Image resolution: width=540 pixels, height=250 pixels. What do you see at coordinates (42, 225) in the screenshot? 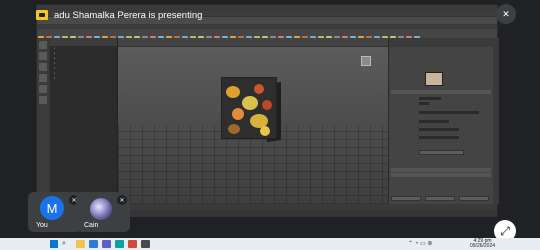
I see `participant-name: You` at bounding box center [42, 225].